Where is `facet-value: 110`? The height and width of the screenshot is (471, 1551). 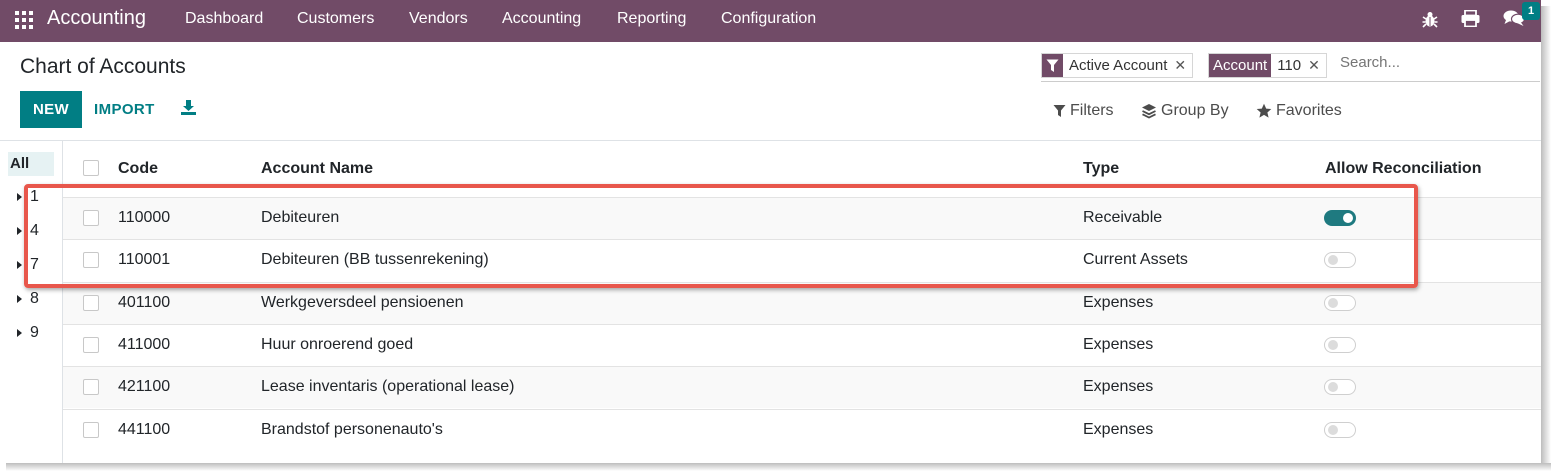 facet-value: 110 is located at coordinates (1289, 65).